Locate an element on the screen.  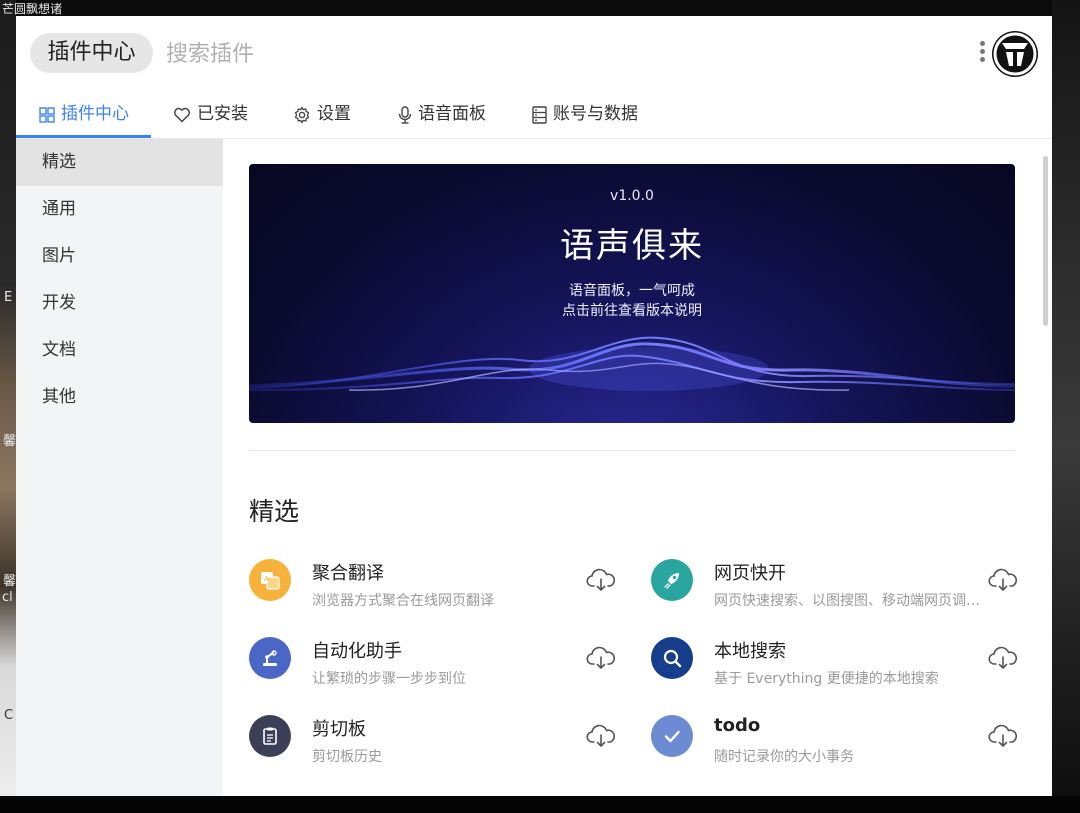
tab-installed: 已安装 is located at coordinates (210, 114).